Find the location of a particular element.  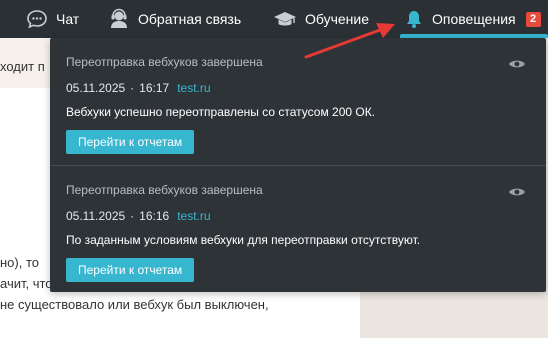

background-text: ходит п is located at coordinates (22, 66).